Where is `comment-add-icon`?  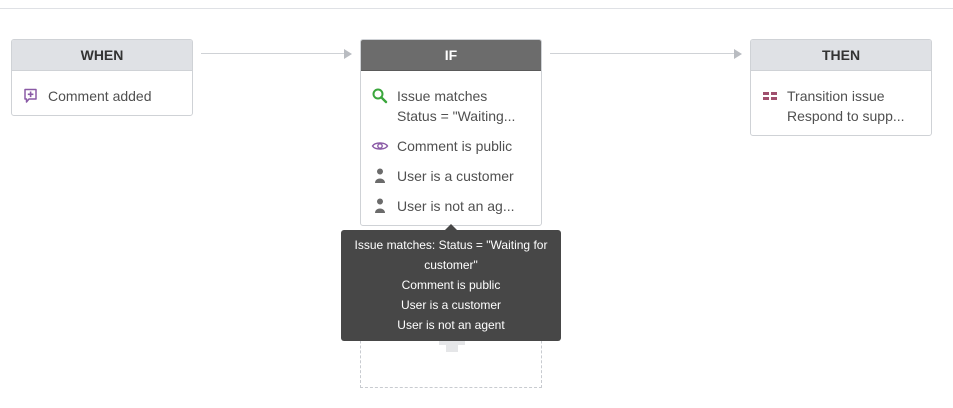
comment-add-icon is located at coordinates (31, 96).